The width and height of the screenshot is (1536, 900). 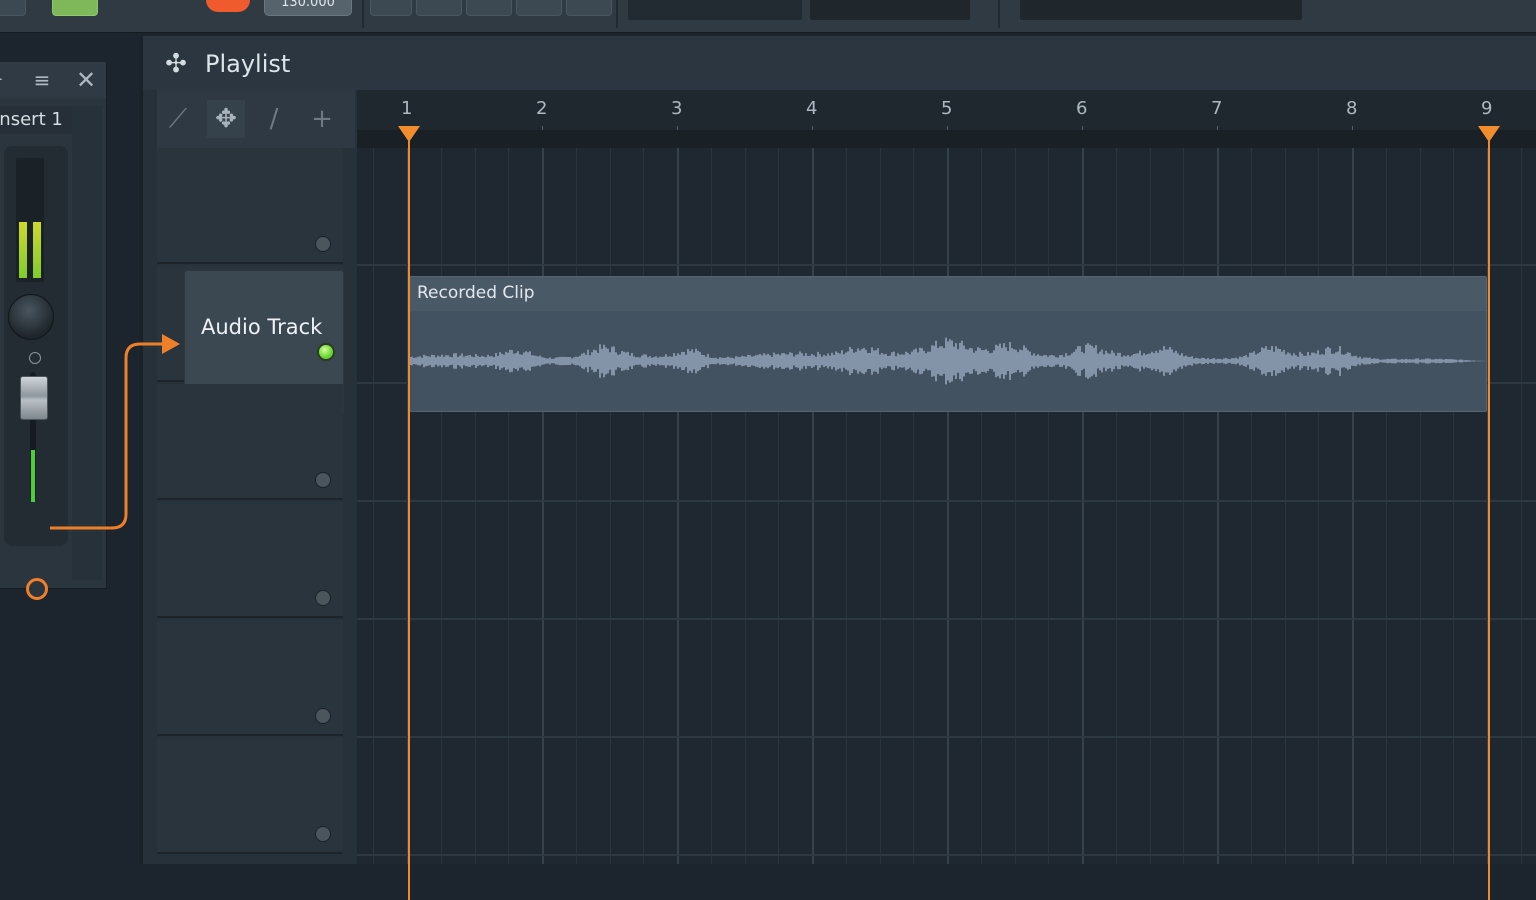 I want to click on playlist-title: Playlist, so click(x=248, y=64).